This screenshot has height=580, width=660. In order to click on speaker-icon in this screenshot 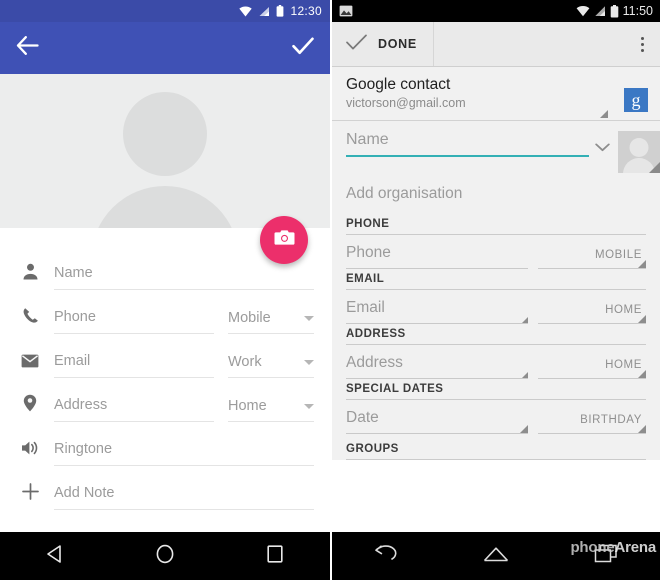, I will do `click(30, 453)`.